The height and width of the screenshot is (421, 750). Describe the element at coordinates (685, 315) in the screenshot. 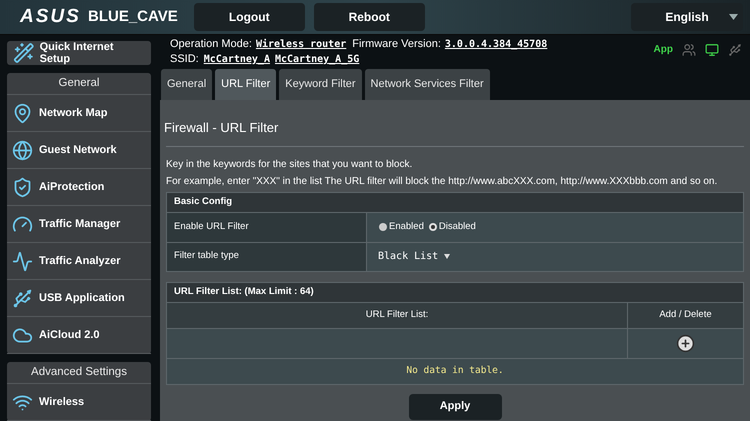

I see `column-header: Add / Delete` at that location.